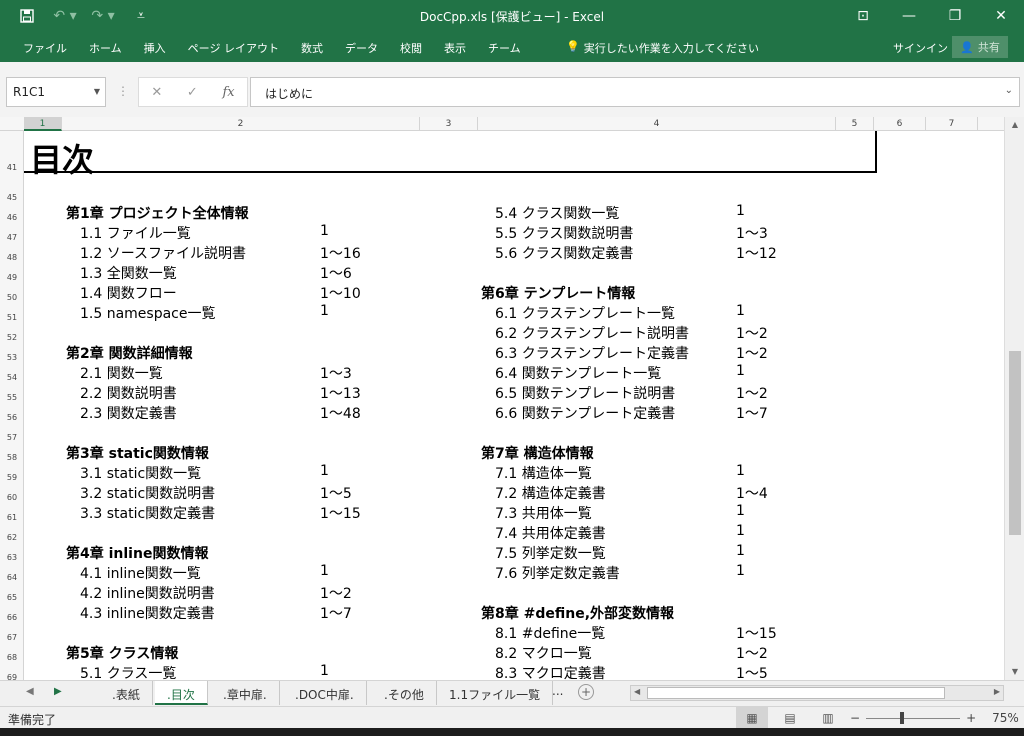  What do you see at coordinates (126, 693) in the screenshot?
I see `sheet-tab-0: .表紙` at bounding box center [126, 693].